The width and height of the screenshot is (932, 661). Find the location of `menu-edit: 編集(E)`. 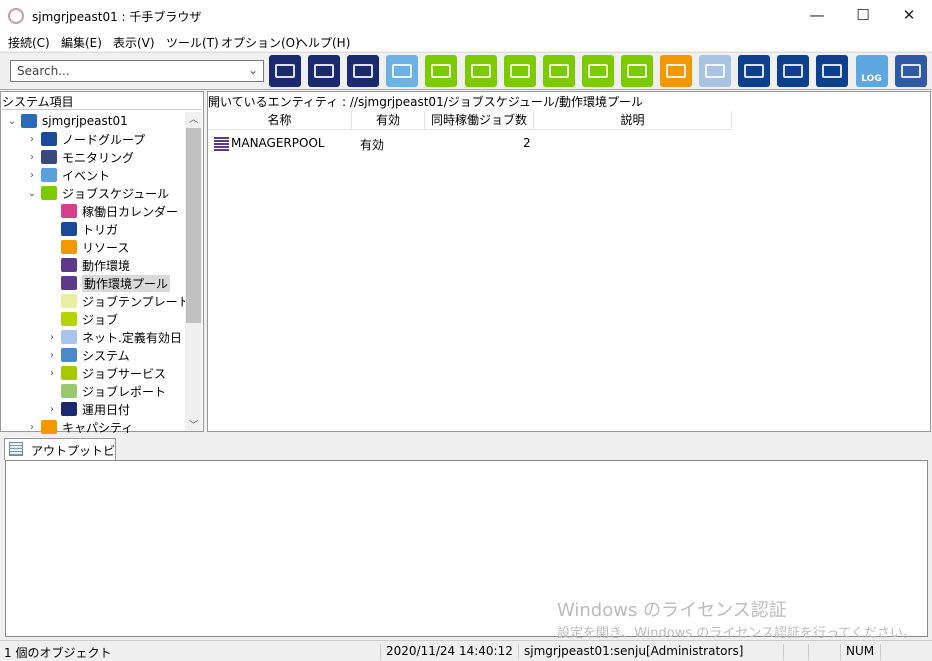

menu-edit: 編集(E) is located at coordinates (81, 42).